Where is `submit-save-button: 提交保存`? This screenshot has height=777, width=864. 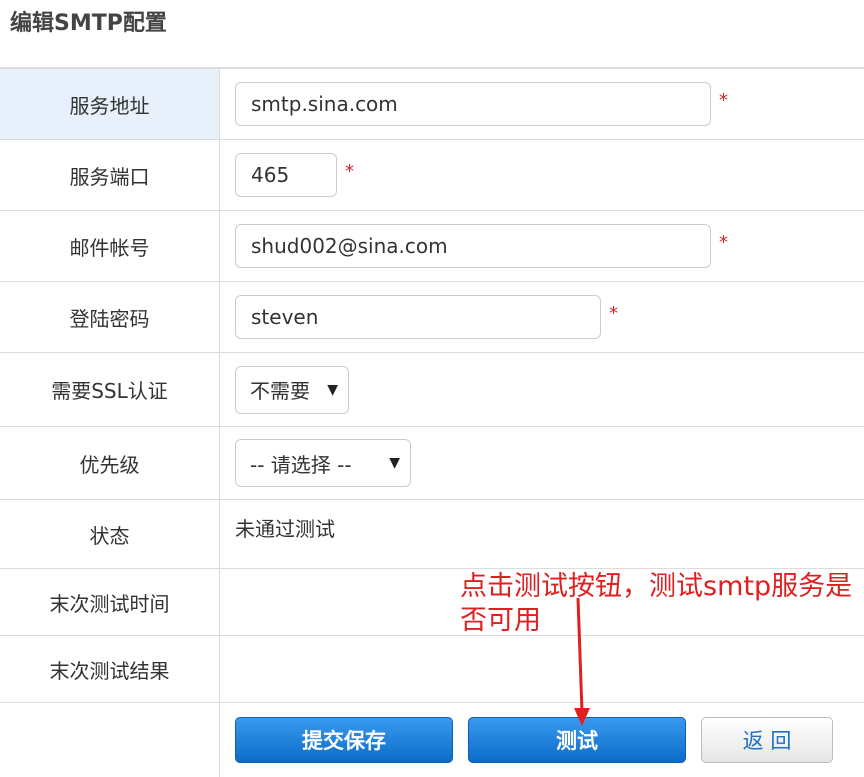
submit-save-button: 提交保存 is located at coordinates (344, 740).